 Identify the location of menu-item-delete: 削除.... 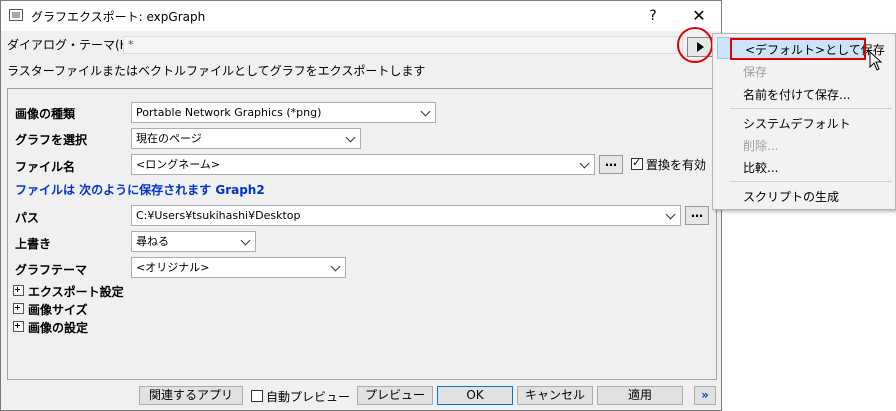
(760, 145).